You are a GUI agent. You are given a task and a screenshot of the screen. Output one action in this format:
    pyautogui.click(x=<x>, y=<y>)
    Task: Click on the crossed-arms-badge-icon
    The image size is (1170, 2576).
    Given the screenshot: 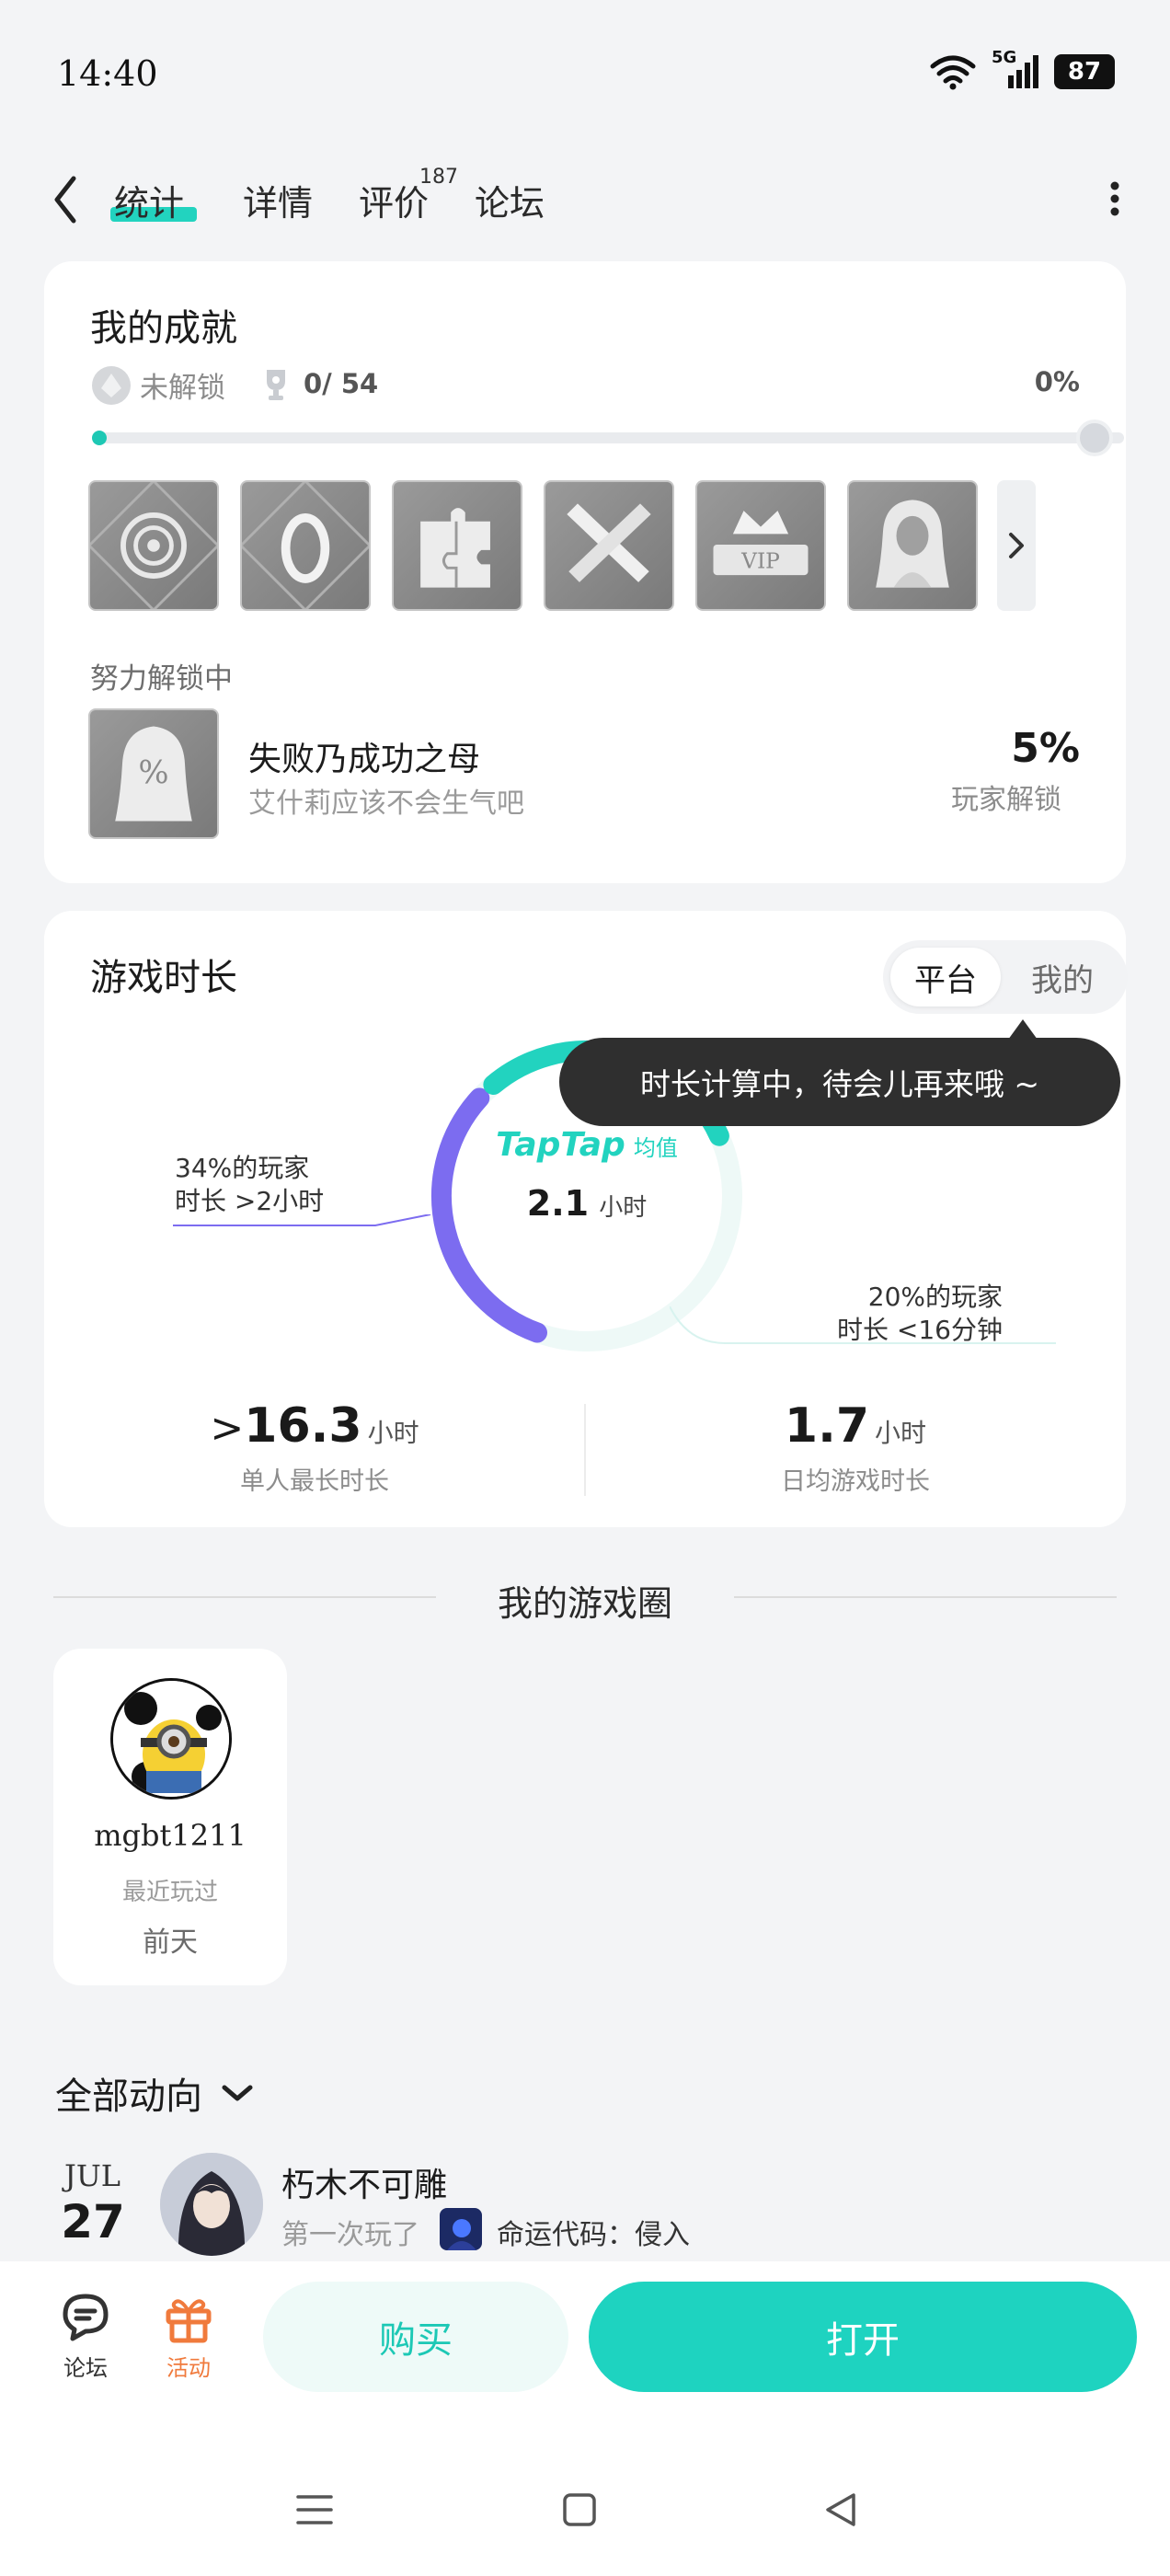 What is the action you would take?
    pyautogui.click(x=609, y=545)
    